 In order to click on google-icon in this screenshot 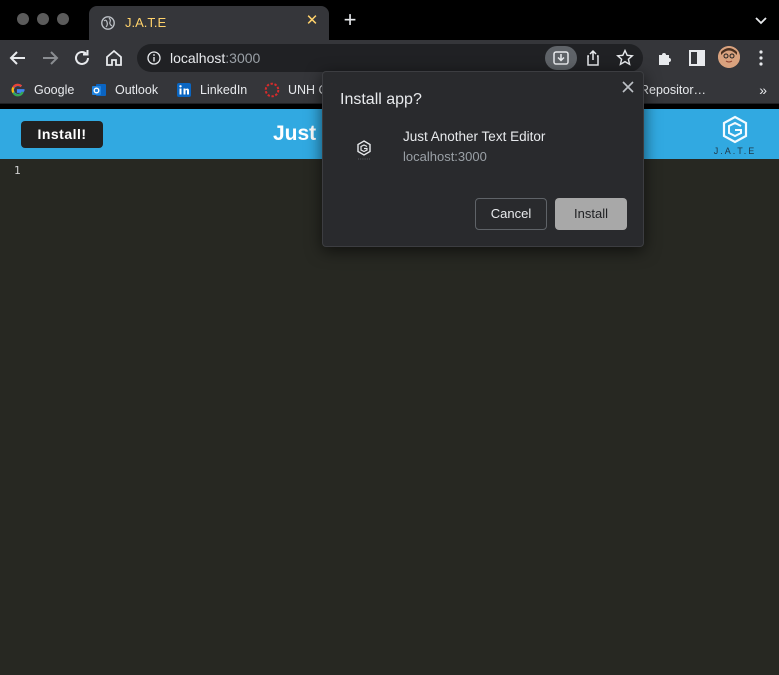, I will do `click(18, 90)`.